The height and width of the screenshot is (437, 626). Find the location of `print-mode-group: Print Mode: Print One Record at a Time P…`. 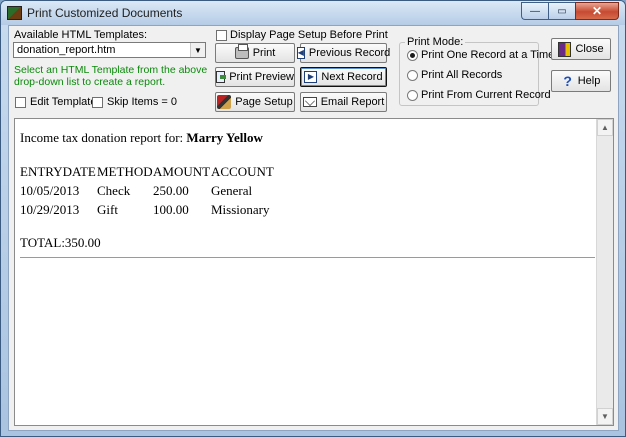

print-mode-group: Print Mode: Print One Record at a Time P… is located at coordinates (476, 71).